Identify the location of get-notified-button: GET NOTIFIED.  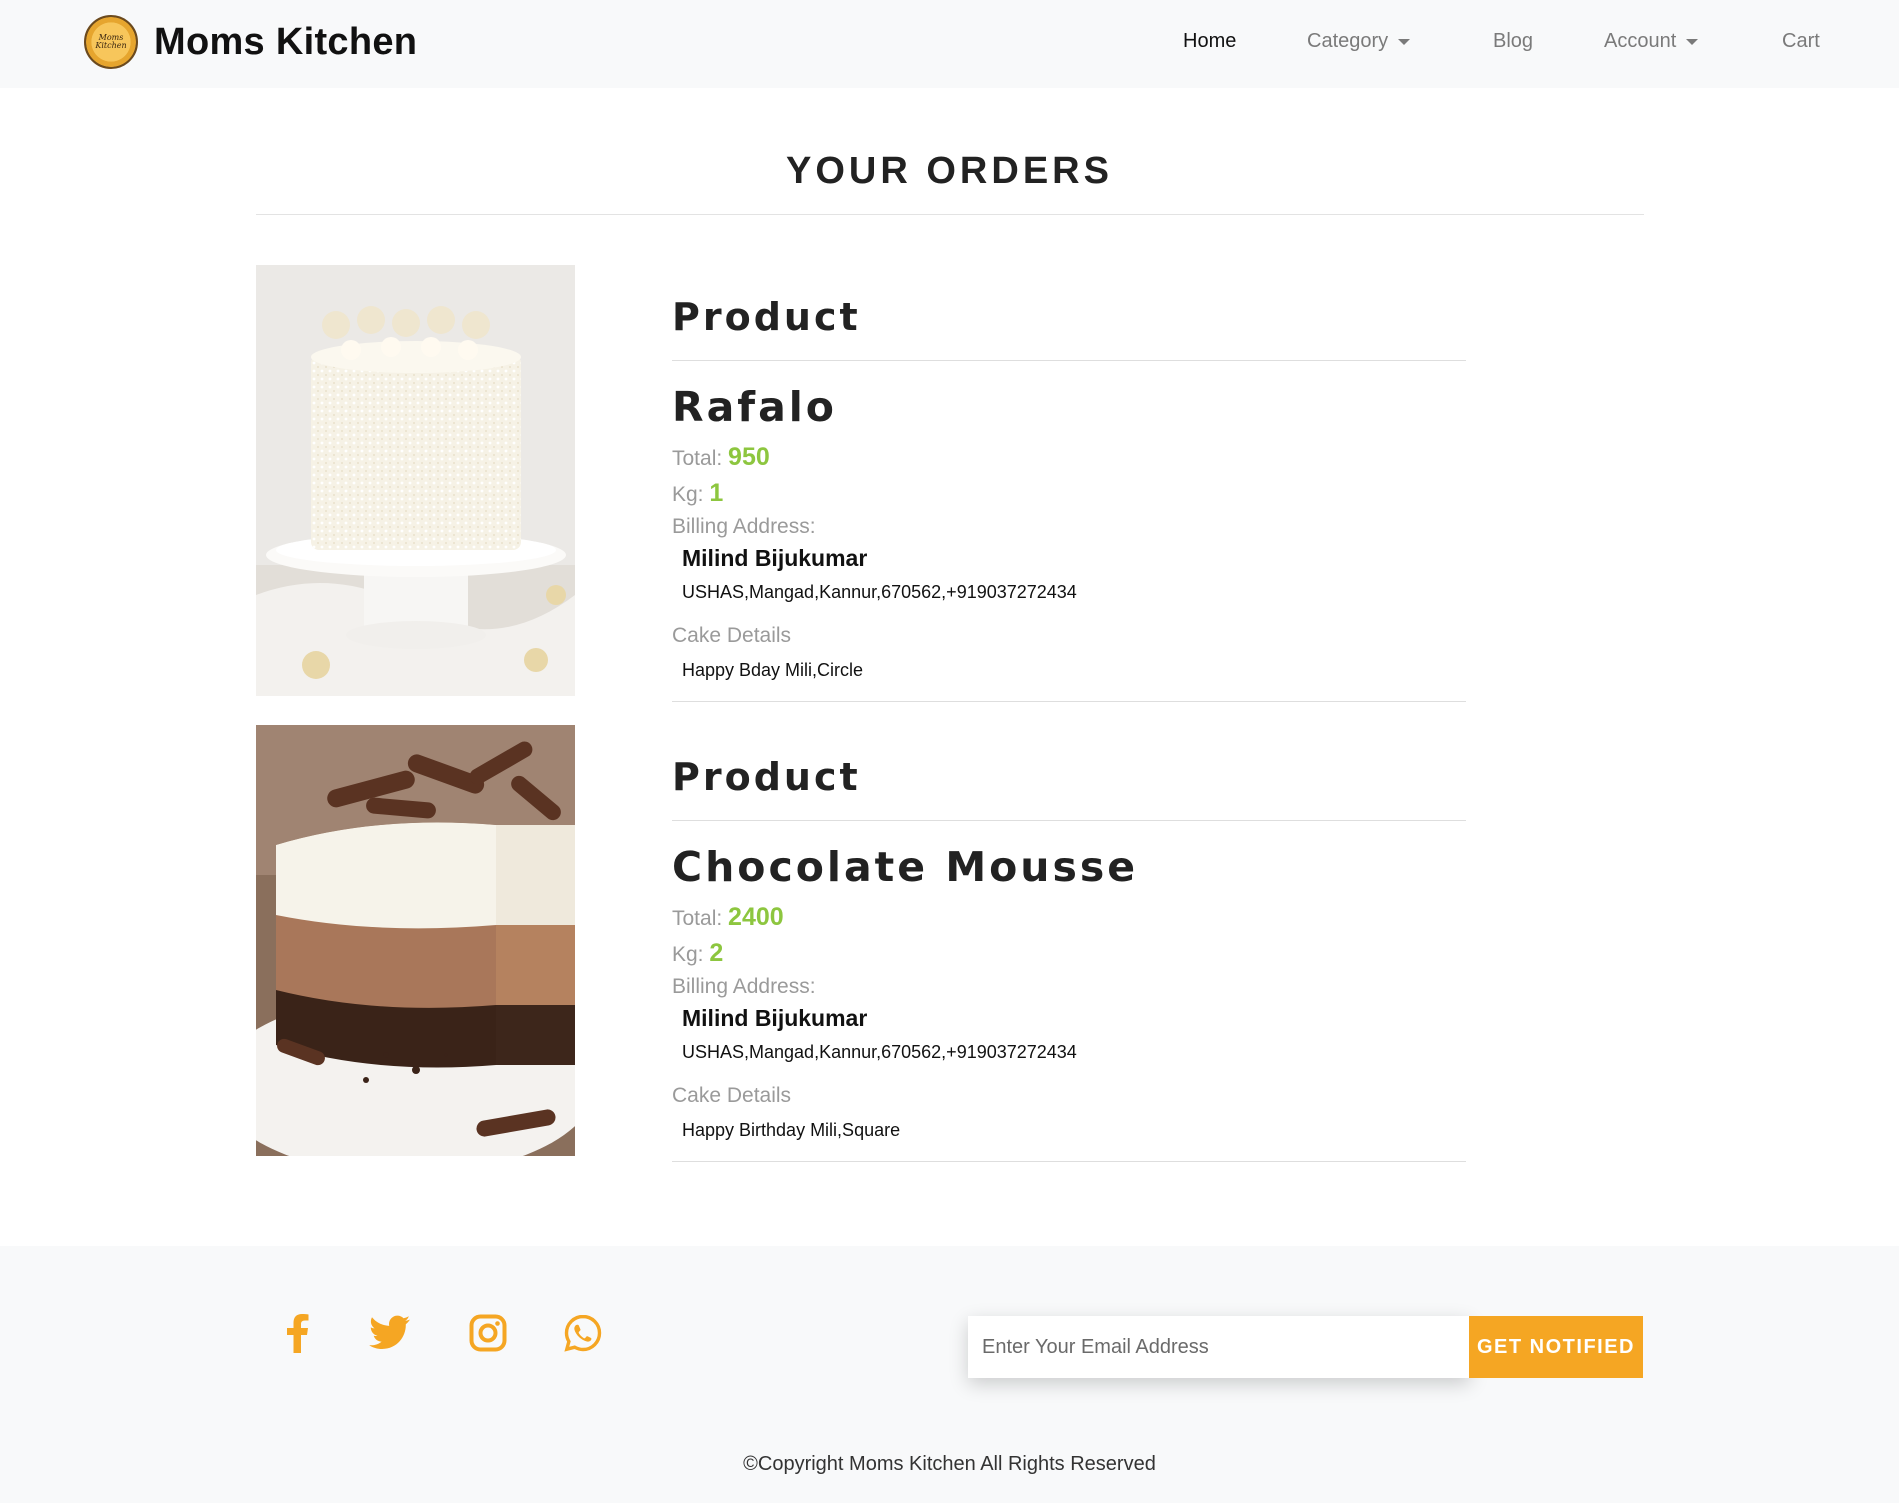
(1556, 1347).